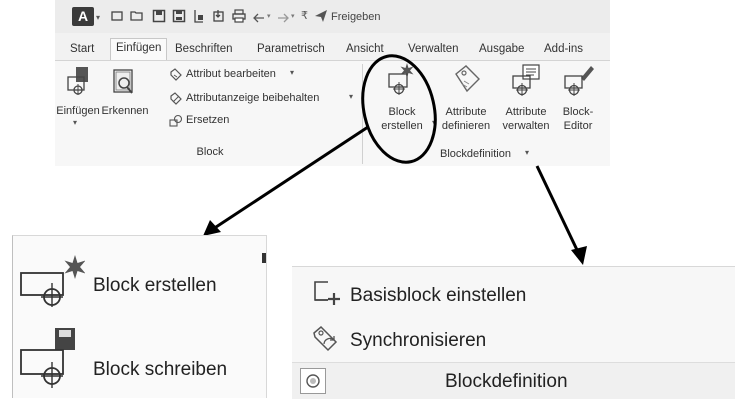 This screenshot has height=399, width=735. What do you see at coordinates (47, 358) in the screenshot?
I see `write-block-large-icon` at bounding box center [47, 358].